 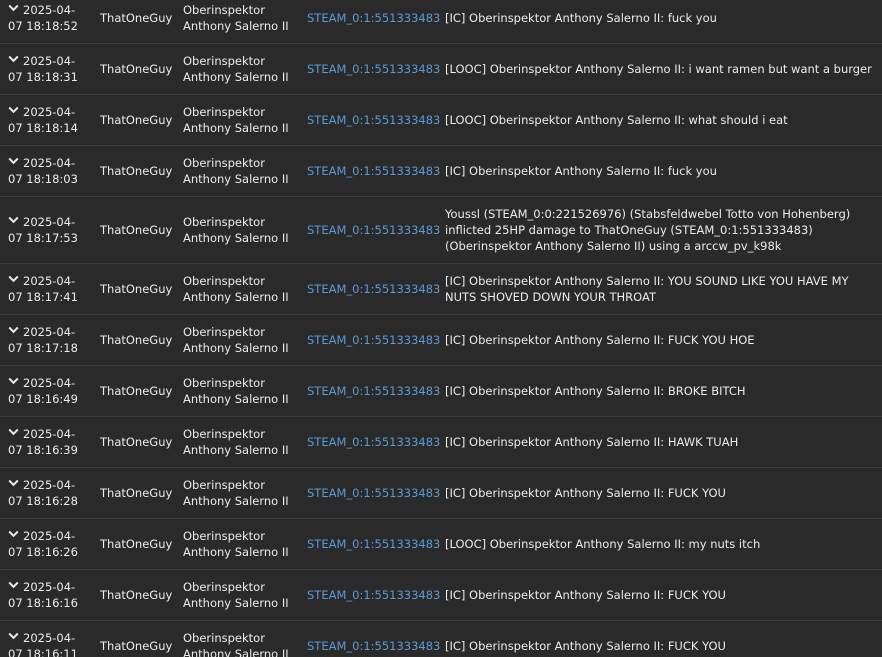 I want to click on timestamp-cell: 2025-04- 07 18:18:03, so click(x=49, y=170).